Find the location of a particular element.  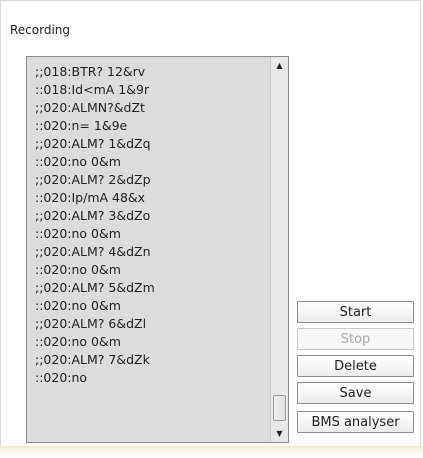

log-line: ;;020:ALMN?&dZt is located at coordinates (90, 108).